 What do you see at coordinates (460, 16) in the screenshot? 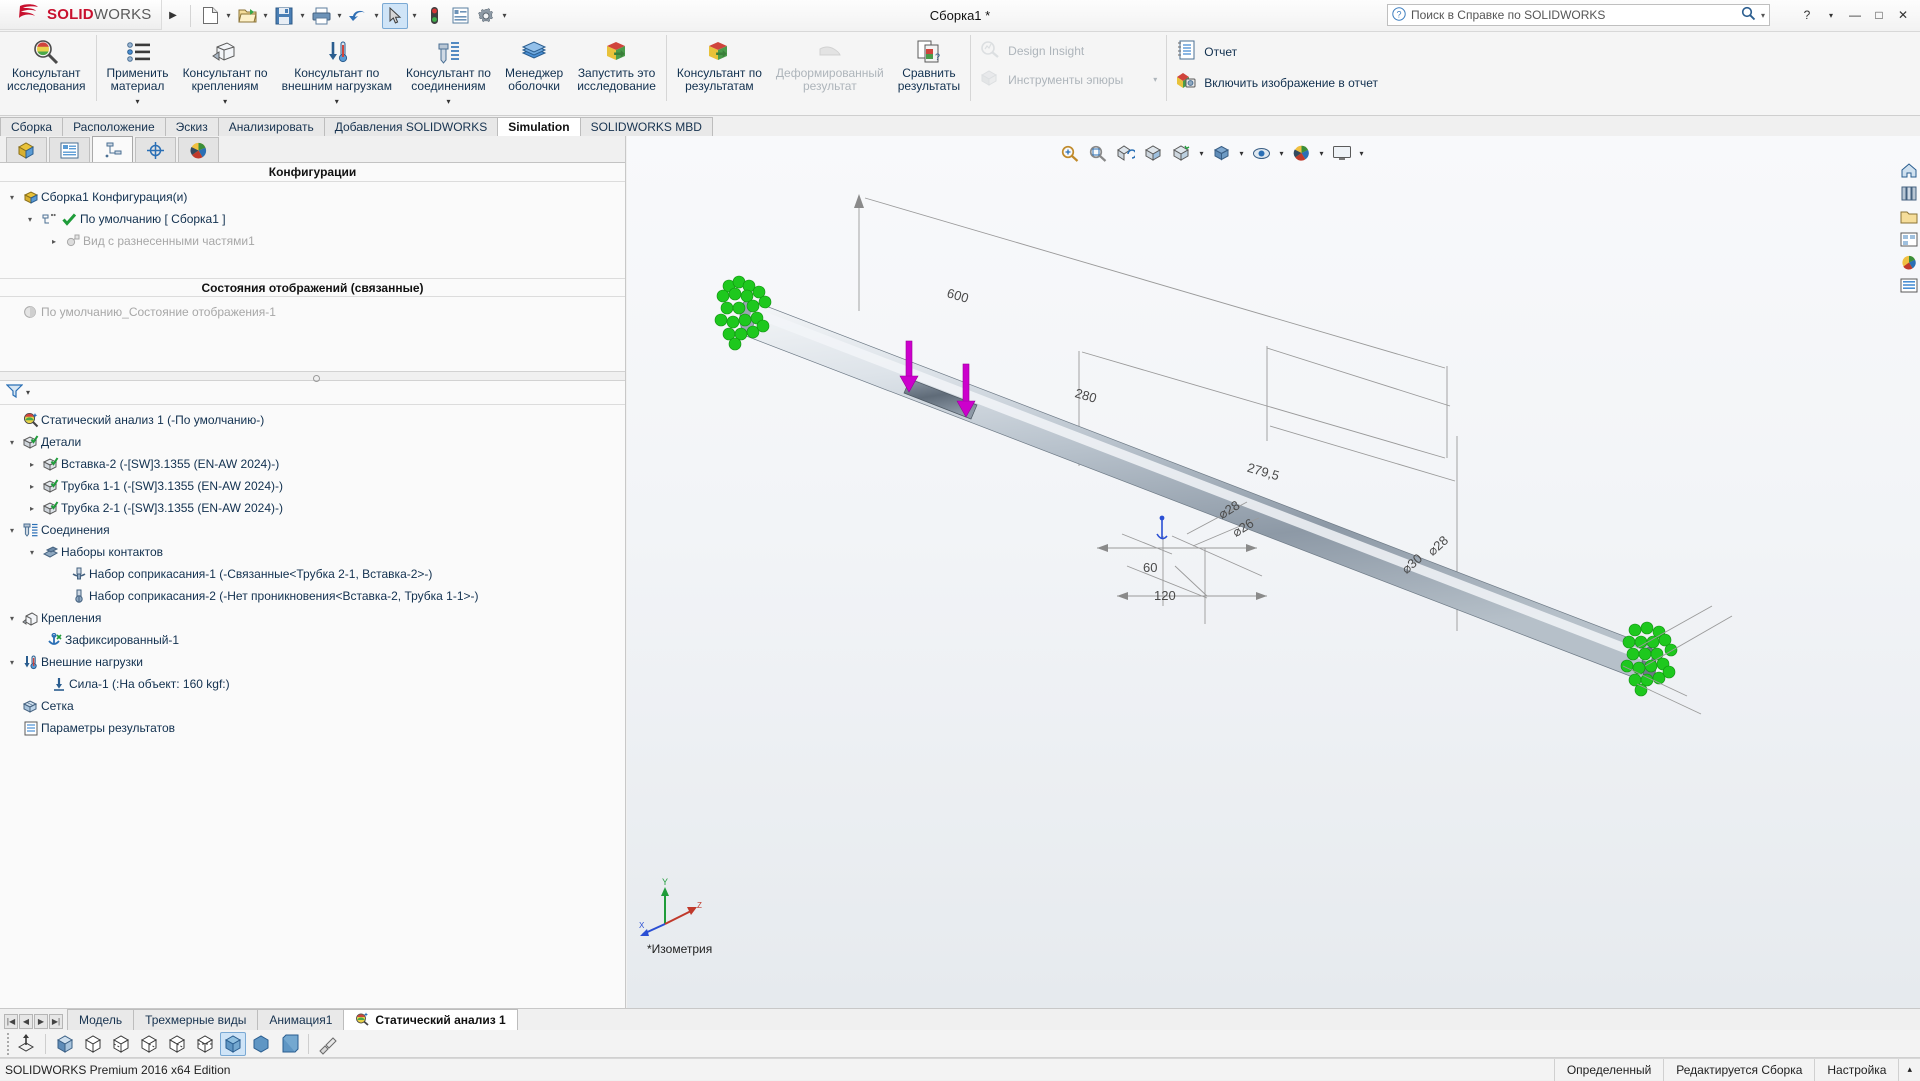
I see `file-properties-icon` at bounding box center [460, 16].